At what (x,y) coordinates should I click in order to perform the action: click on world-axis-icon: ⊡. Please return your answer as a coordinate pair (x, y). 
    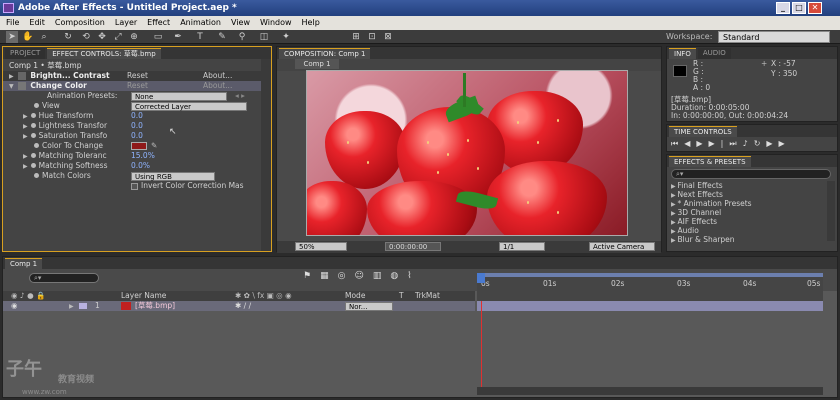
    Looking at the image, I should click on (372, 37).